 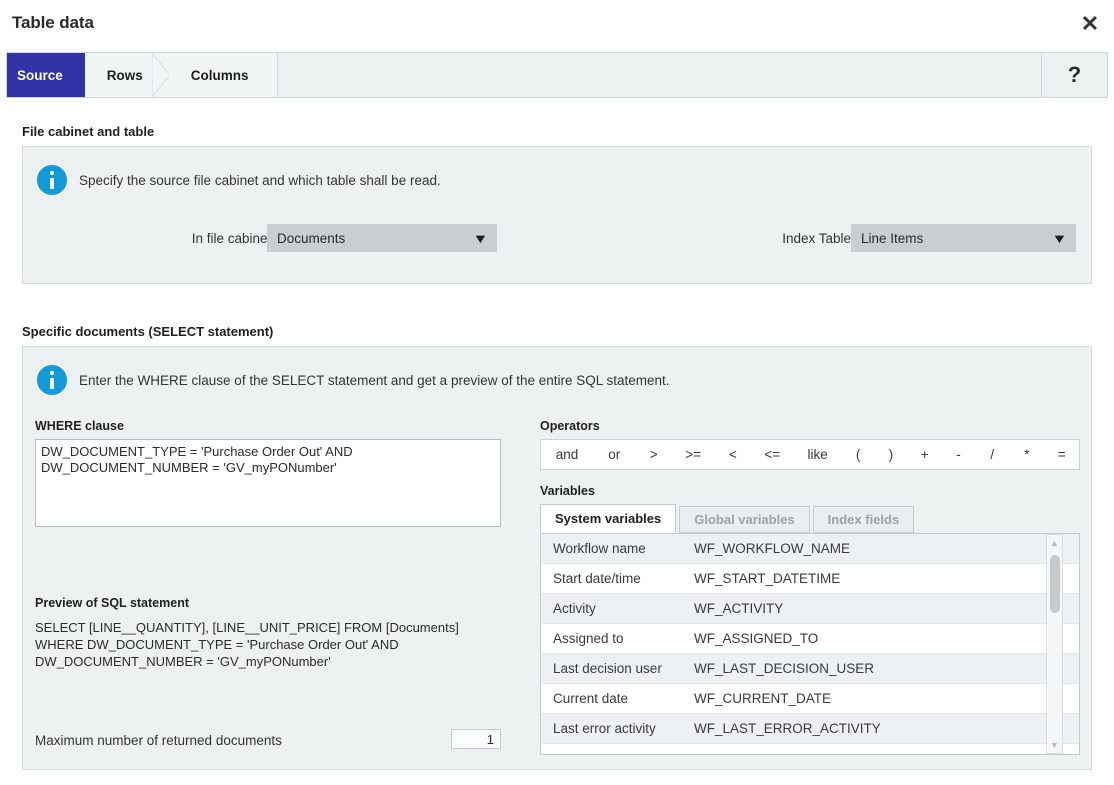 What do you see at coordinates (112, 603) in the screenshot?
I see `preview-sql-label: Preview of SQL statement` at bounding box center [112, 603].